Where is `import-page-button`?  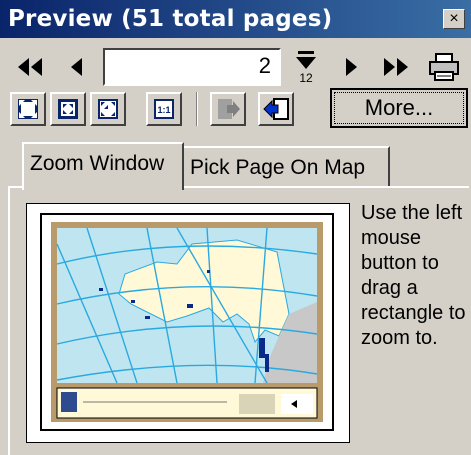
import-page-button is located at coordinates (276, 109).